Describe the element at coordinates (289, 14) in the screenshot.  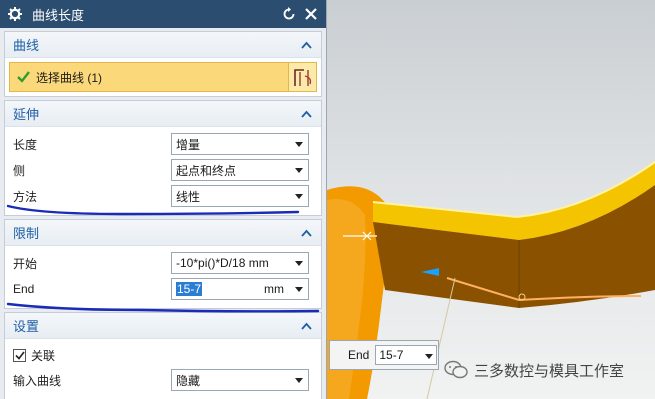
I see `reset-icon` at that location.